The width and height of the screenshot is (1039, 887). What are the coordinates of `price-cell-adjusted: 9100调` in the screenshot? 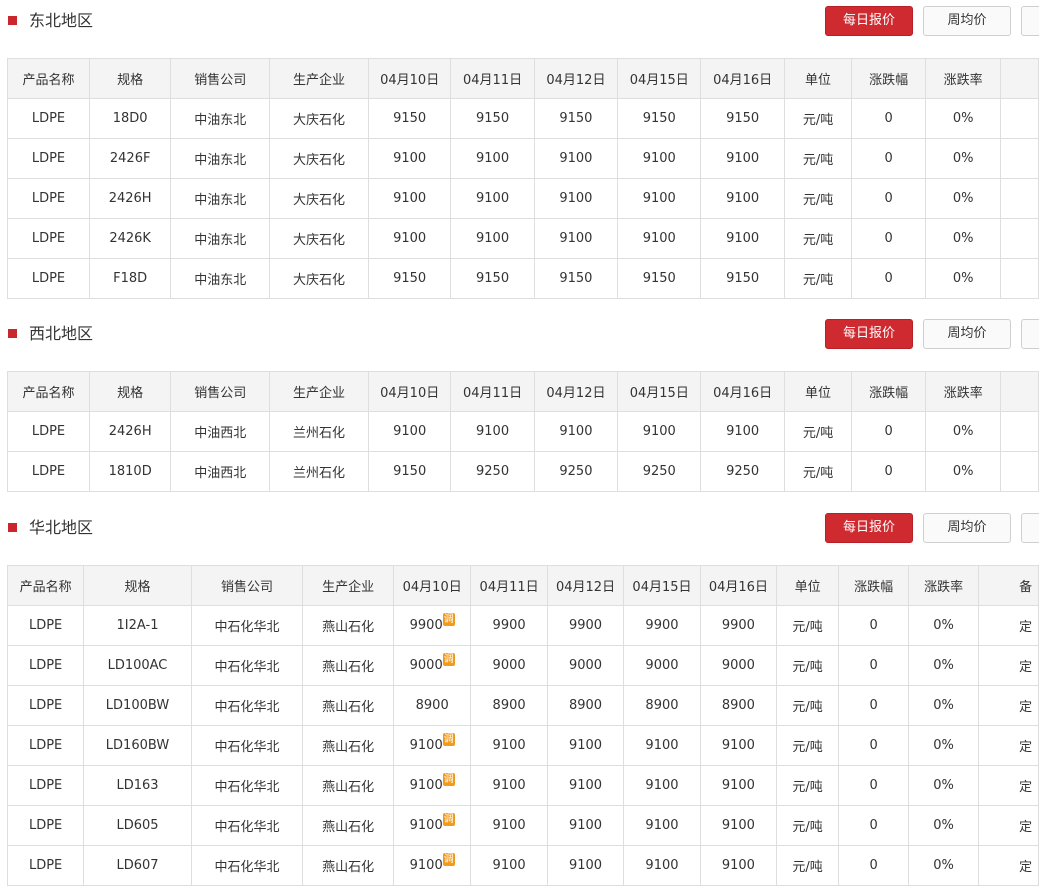 It's located at (432, 745).